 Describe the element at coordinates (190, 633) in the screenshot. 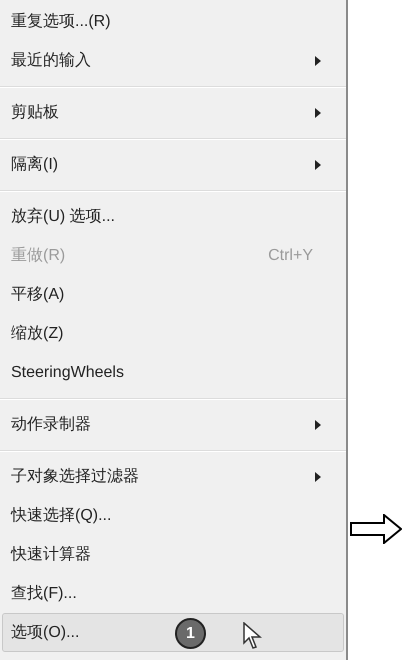

I see `callout-badge: 1` at that location.